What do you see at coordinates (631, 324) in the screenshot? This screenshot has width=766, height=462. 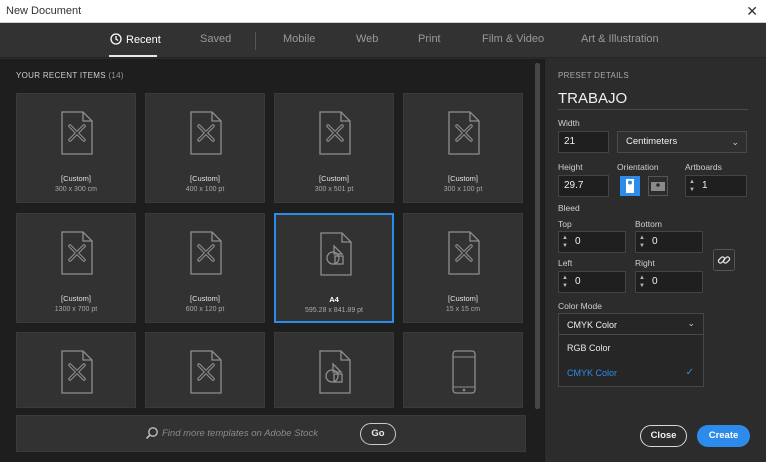 I see `color-mode-selected: CMYK Color ⌄` at bounding box center [631, 324].